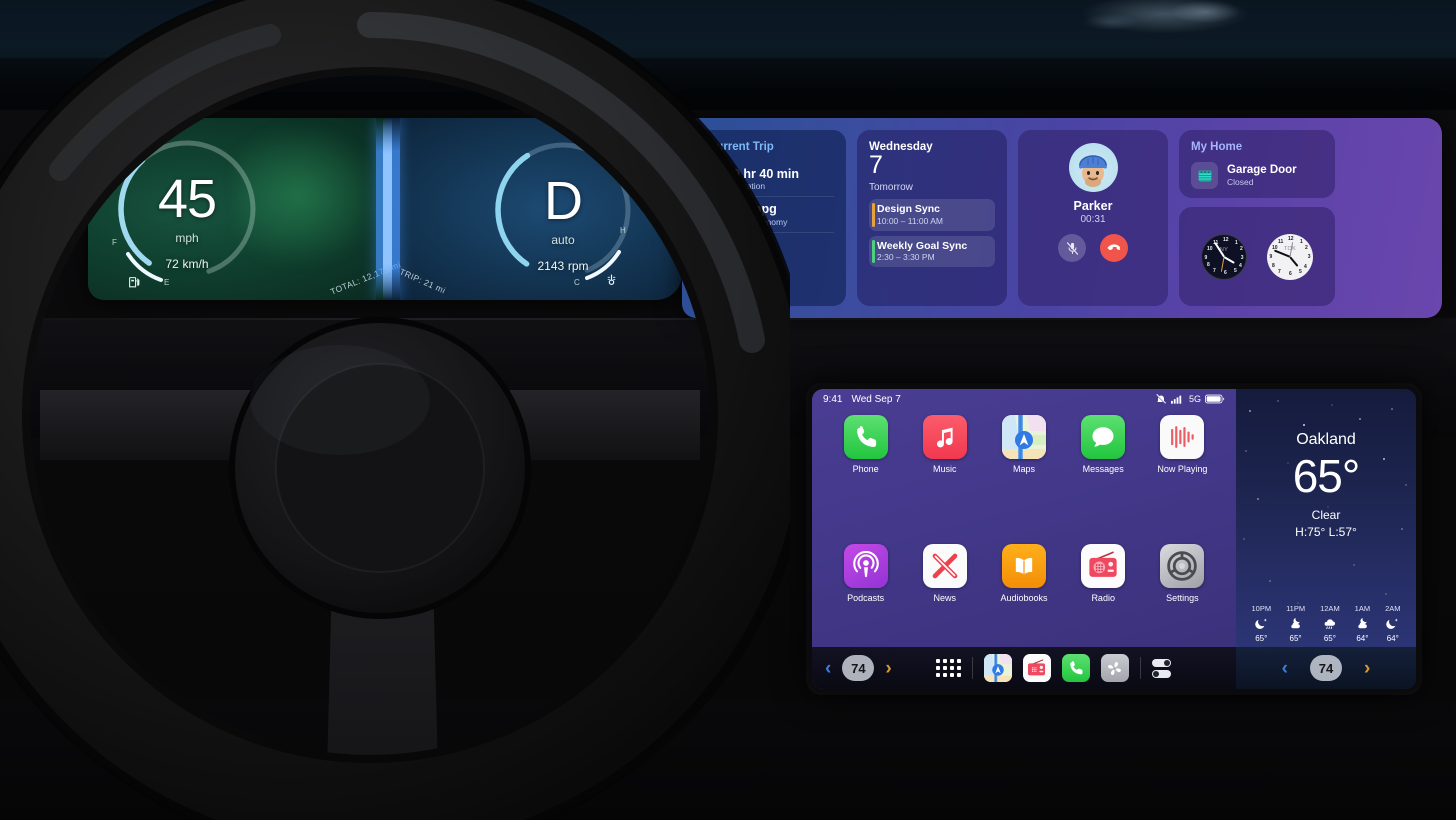 The height and width of the screenshot is (820, 1456). What do you see at coordinates (1204, 175) in the screenshot?
I see `garage-door-icon` at bounding box center [1204, 175].